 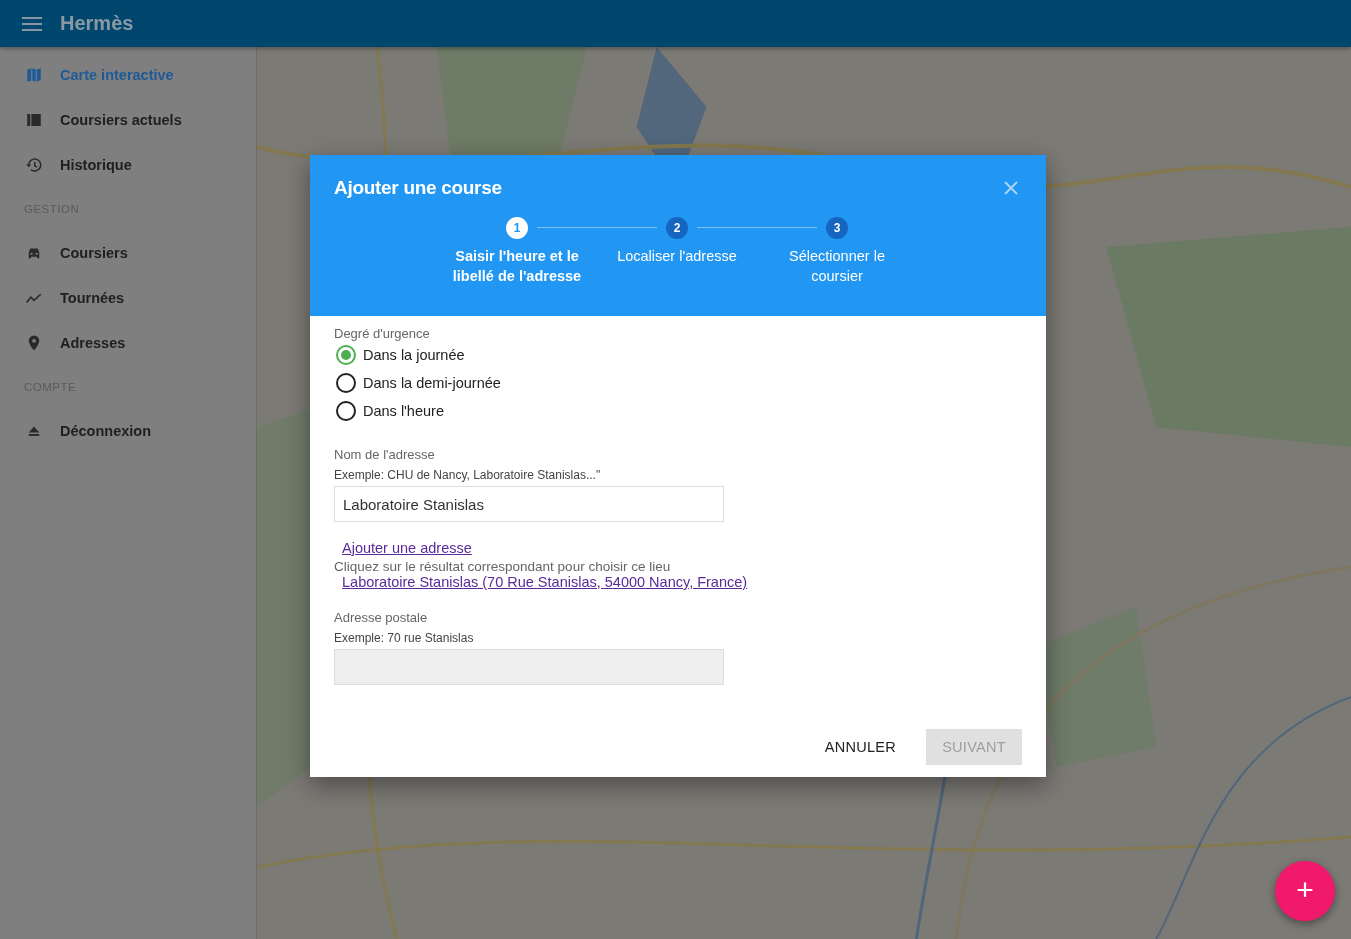 What do you see at coordinates (381, 617) in the screenshot?
I see `field-label: Adresse postale` at bounding box center [381, 617].